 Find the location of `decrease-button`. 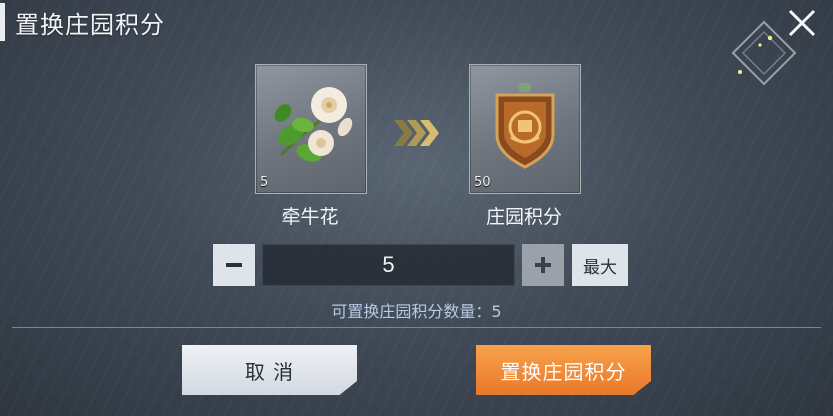

decrease-button is located at coordinates (234, 265).